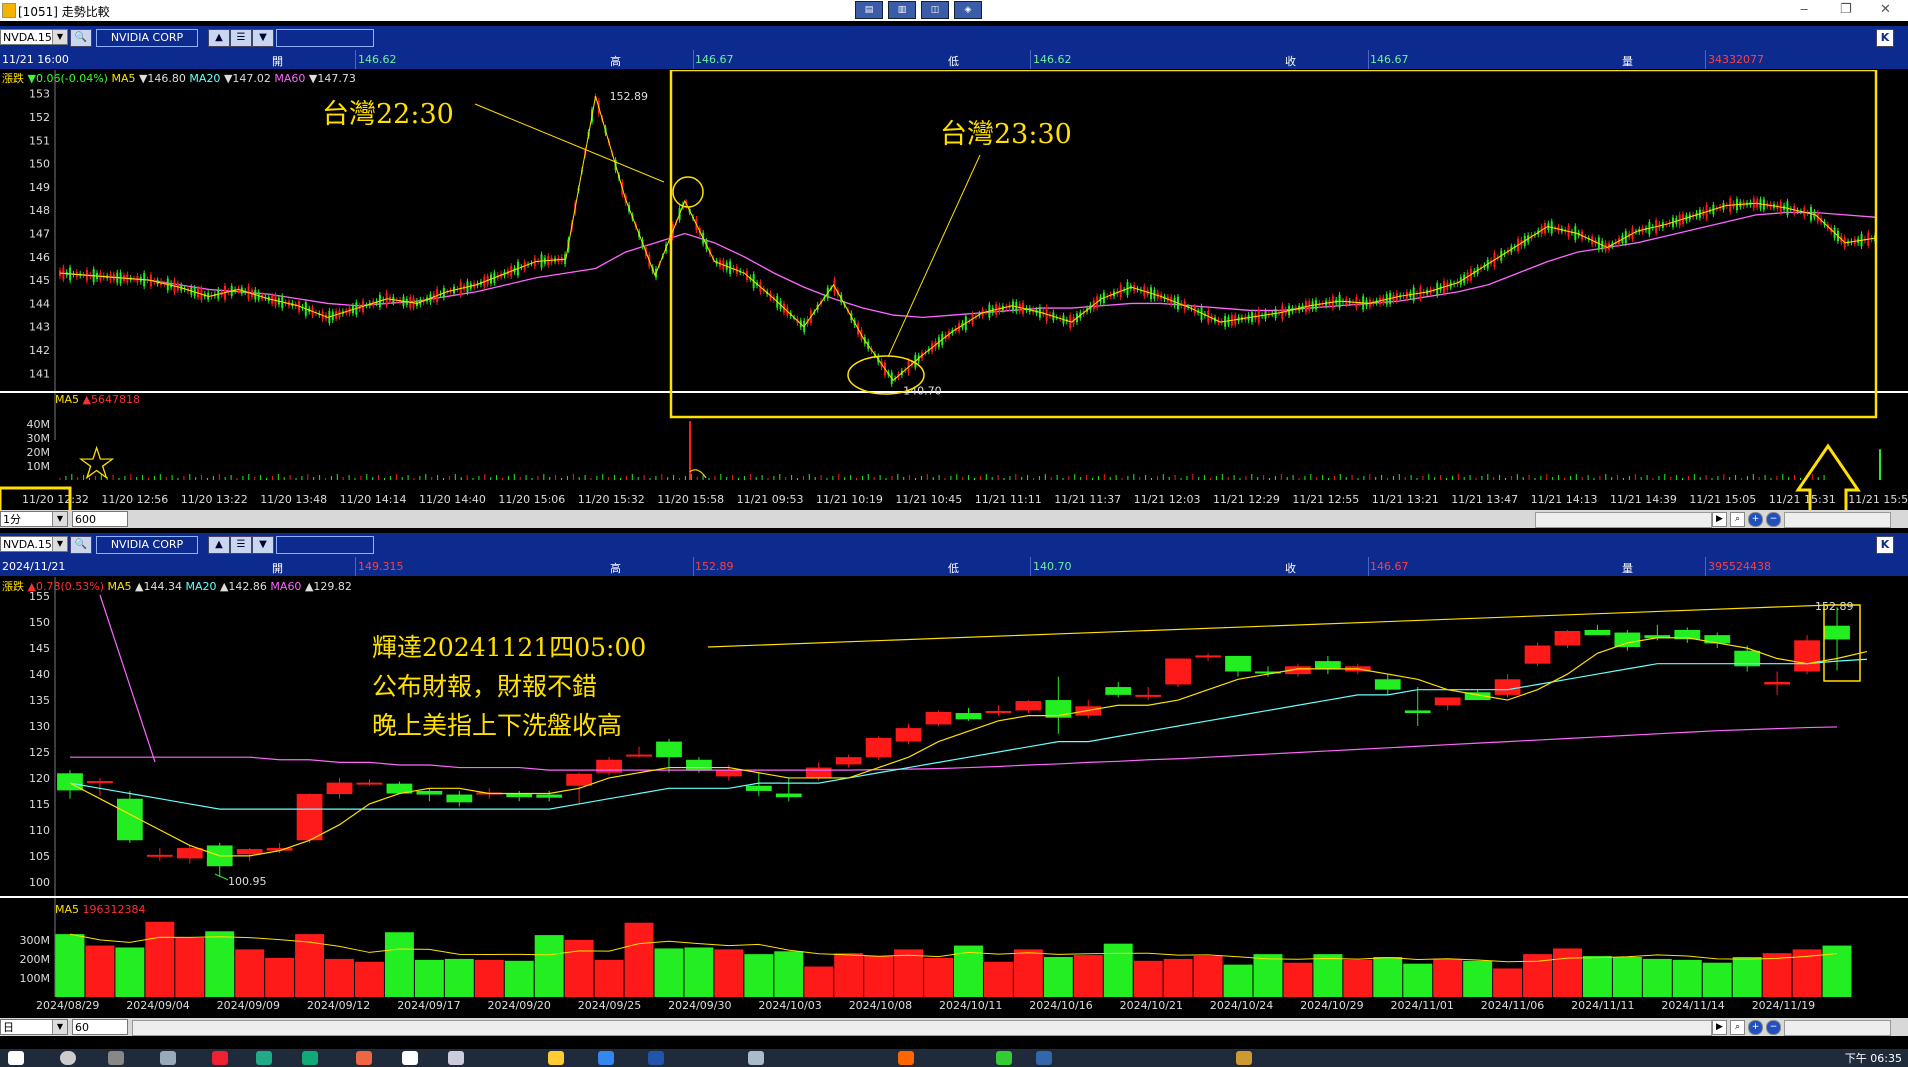 The image size is (1908, 1067). Describe the element at coordinates (35, 940) in the screenshot. I see `volume-tick-label: 300M` at that location.